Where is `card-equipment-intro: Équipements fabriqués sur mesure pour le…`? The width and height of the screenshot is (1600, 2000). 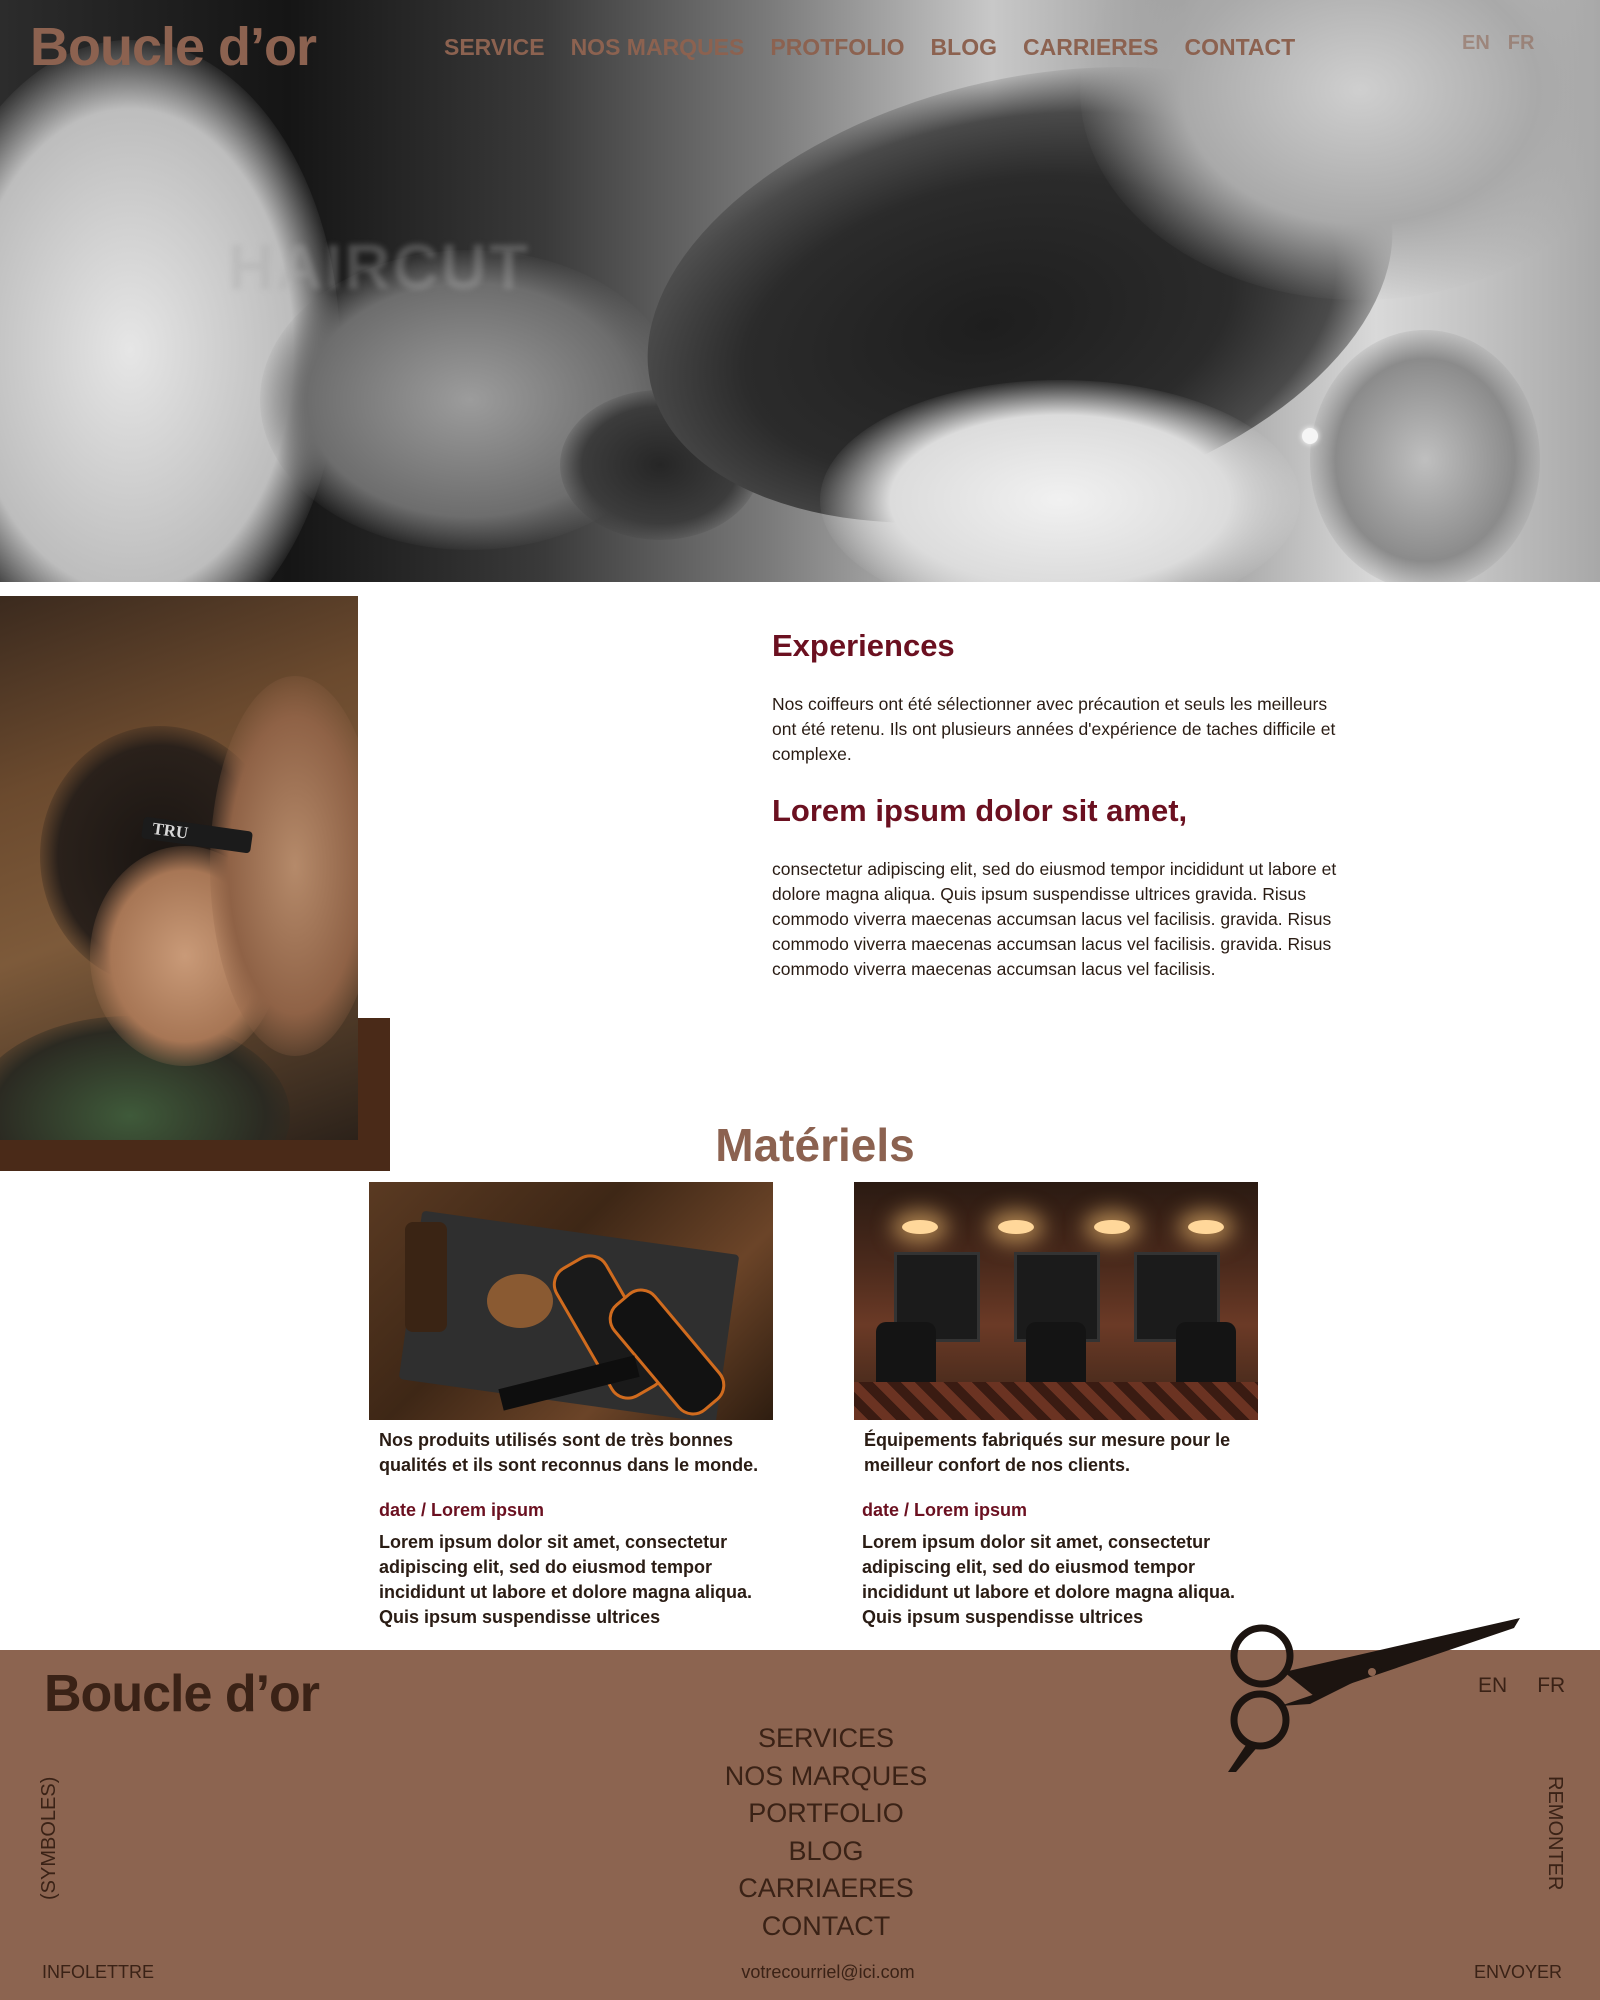 card-equipment-intro: Équipements fabriqués sur mesure pour le… is located at coordinates (1047, 1452).